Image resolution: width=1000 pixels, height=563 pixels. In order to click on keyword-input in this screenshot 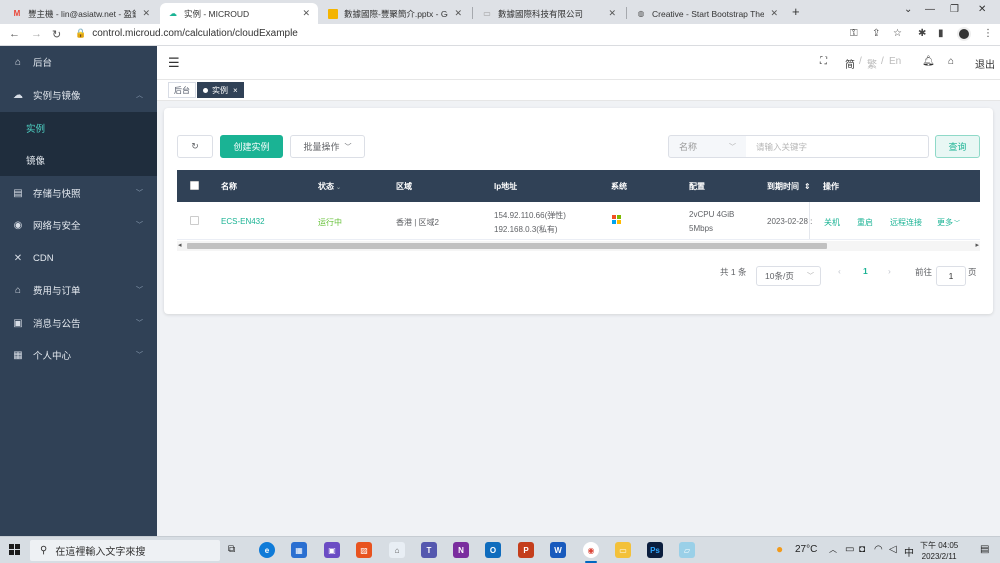, I will do `click(837, 146)`.